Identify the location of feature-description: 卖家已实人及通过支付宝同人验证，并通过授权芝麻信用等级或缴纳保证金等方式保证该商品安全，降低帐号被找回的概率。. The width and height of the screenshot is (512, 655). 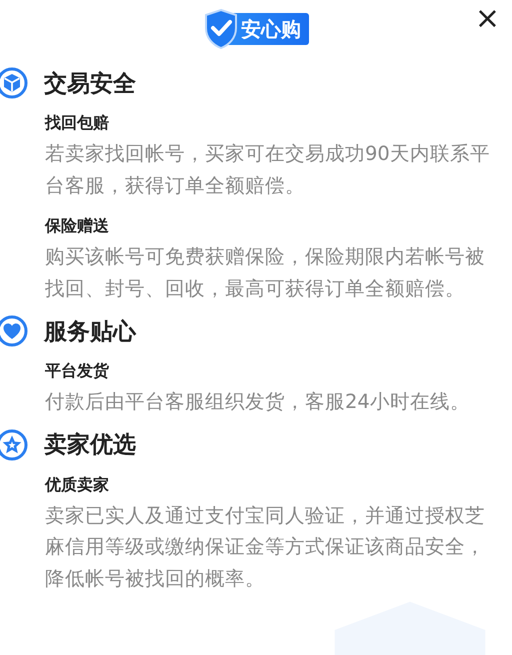
(265, 547).